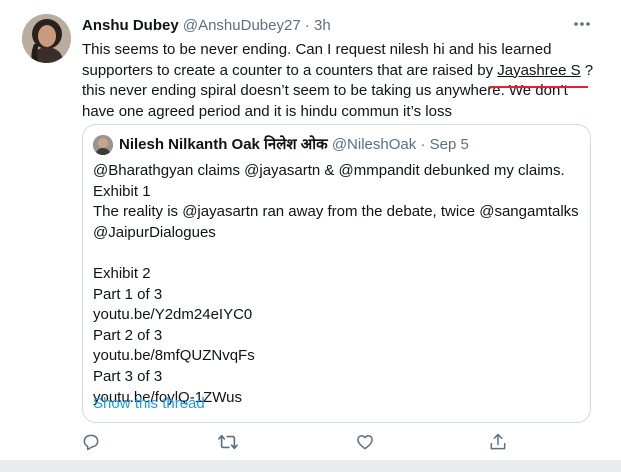 Image resolution: width=621 pixels, height=472 pixels. I want to click on quoted-line: Part 2 of 3, so click(128, 335).